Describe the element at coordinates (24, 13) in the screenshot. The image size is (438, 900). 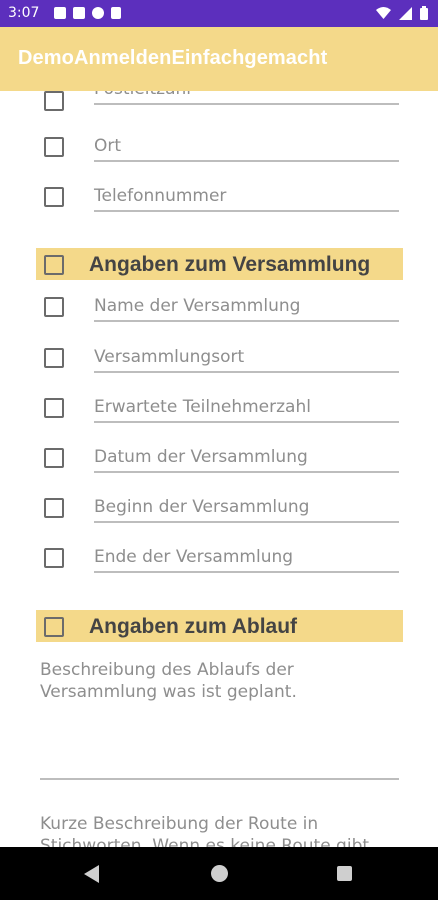
I see `status-time: 3:07` at that location.